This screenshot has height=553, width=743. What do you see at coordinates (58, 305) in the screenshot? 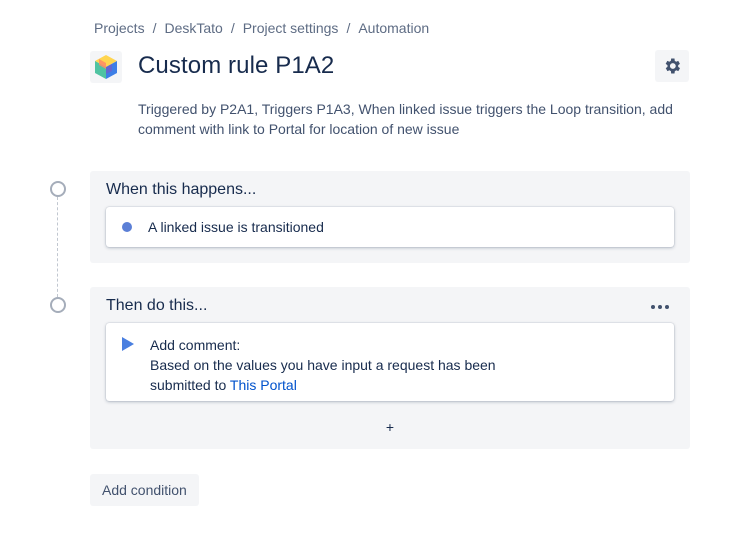
I see `action-node-icon` at bounding box center [58, 305].